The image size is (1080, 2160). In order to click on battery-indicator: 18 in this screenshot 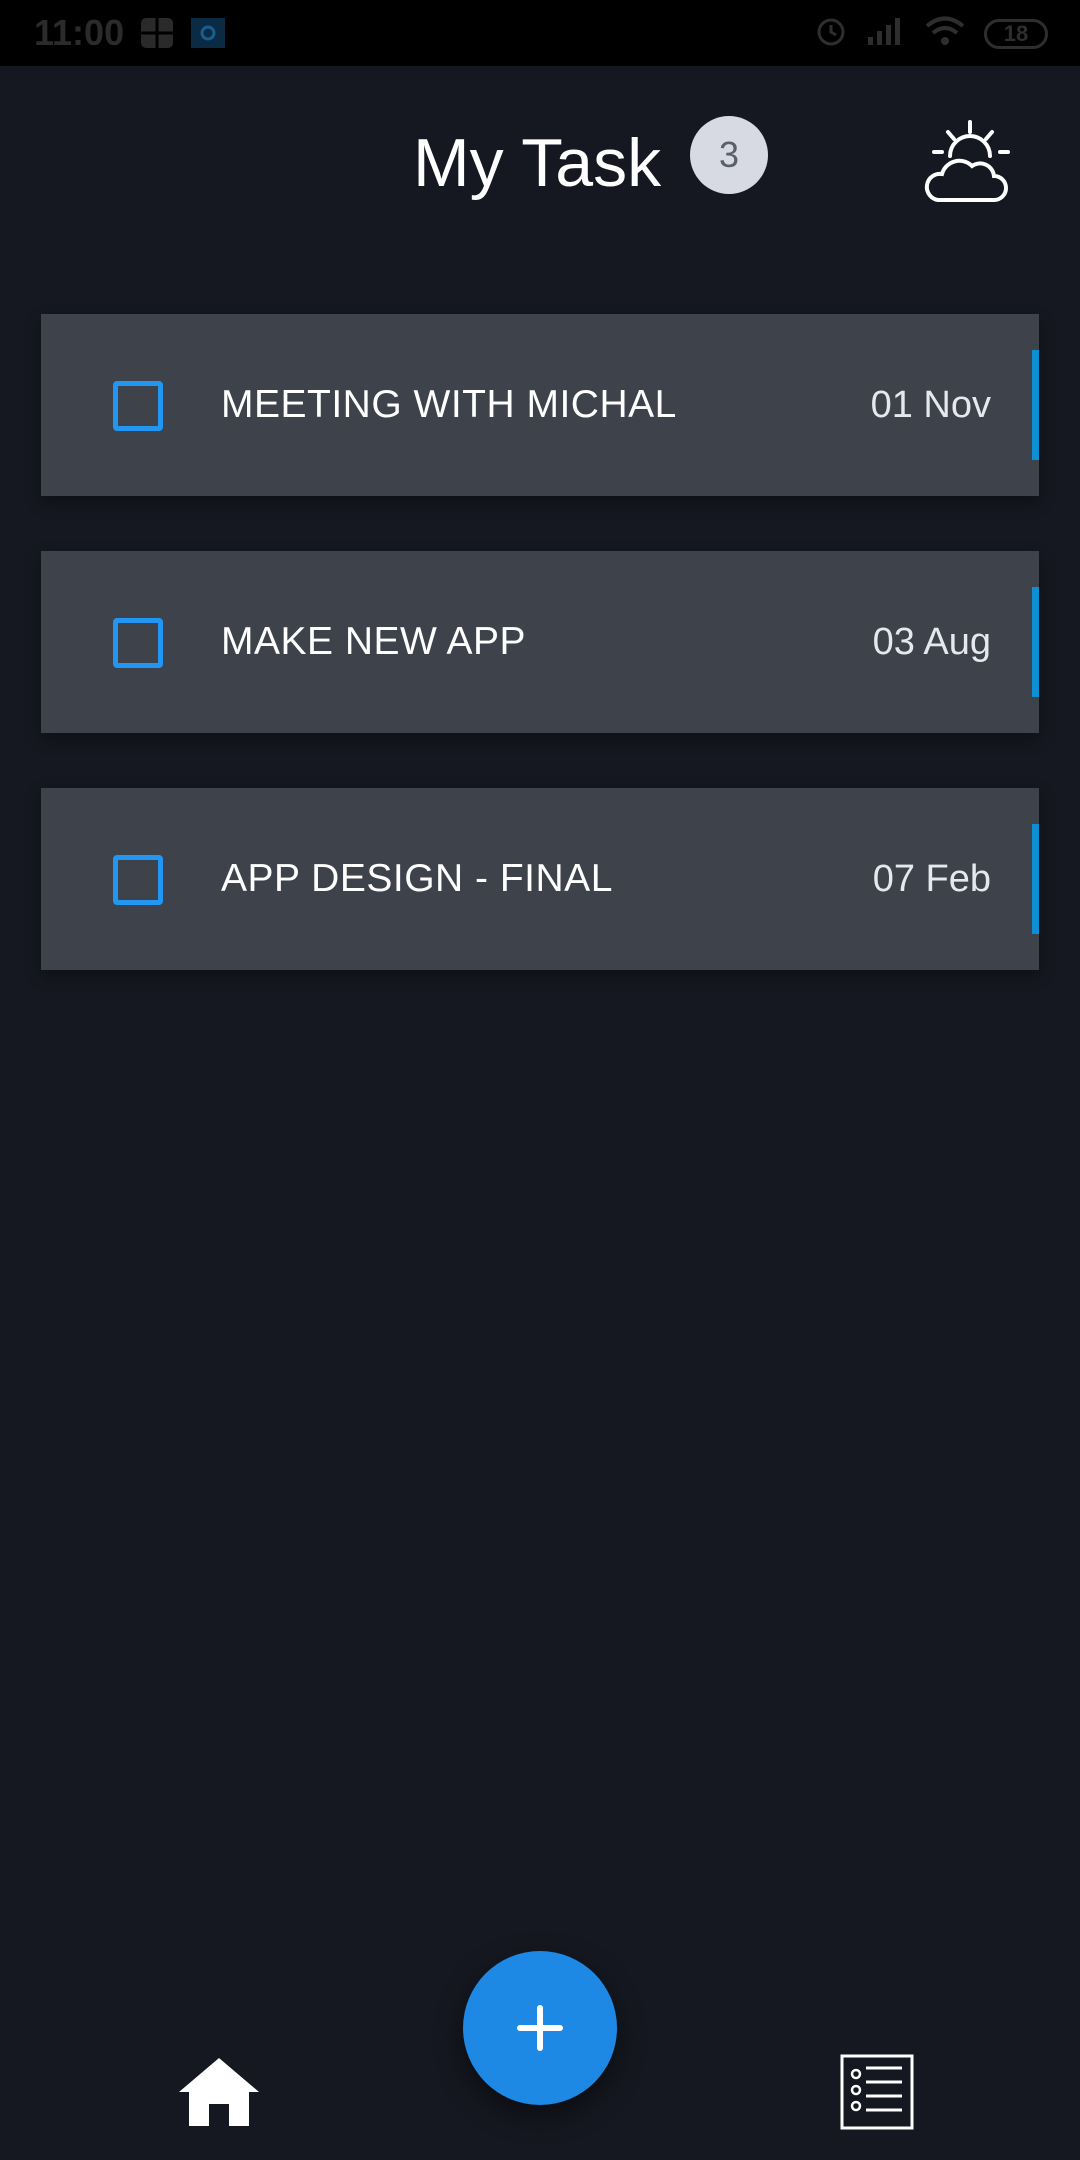, I will do `click(1016, 33)`.